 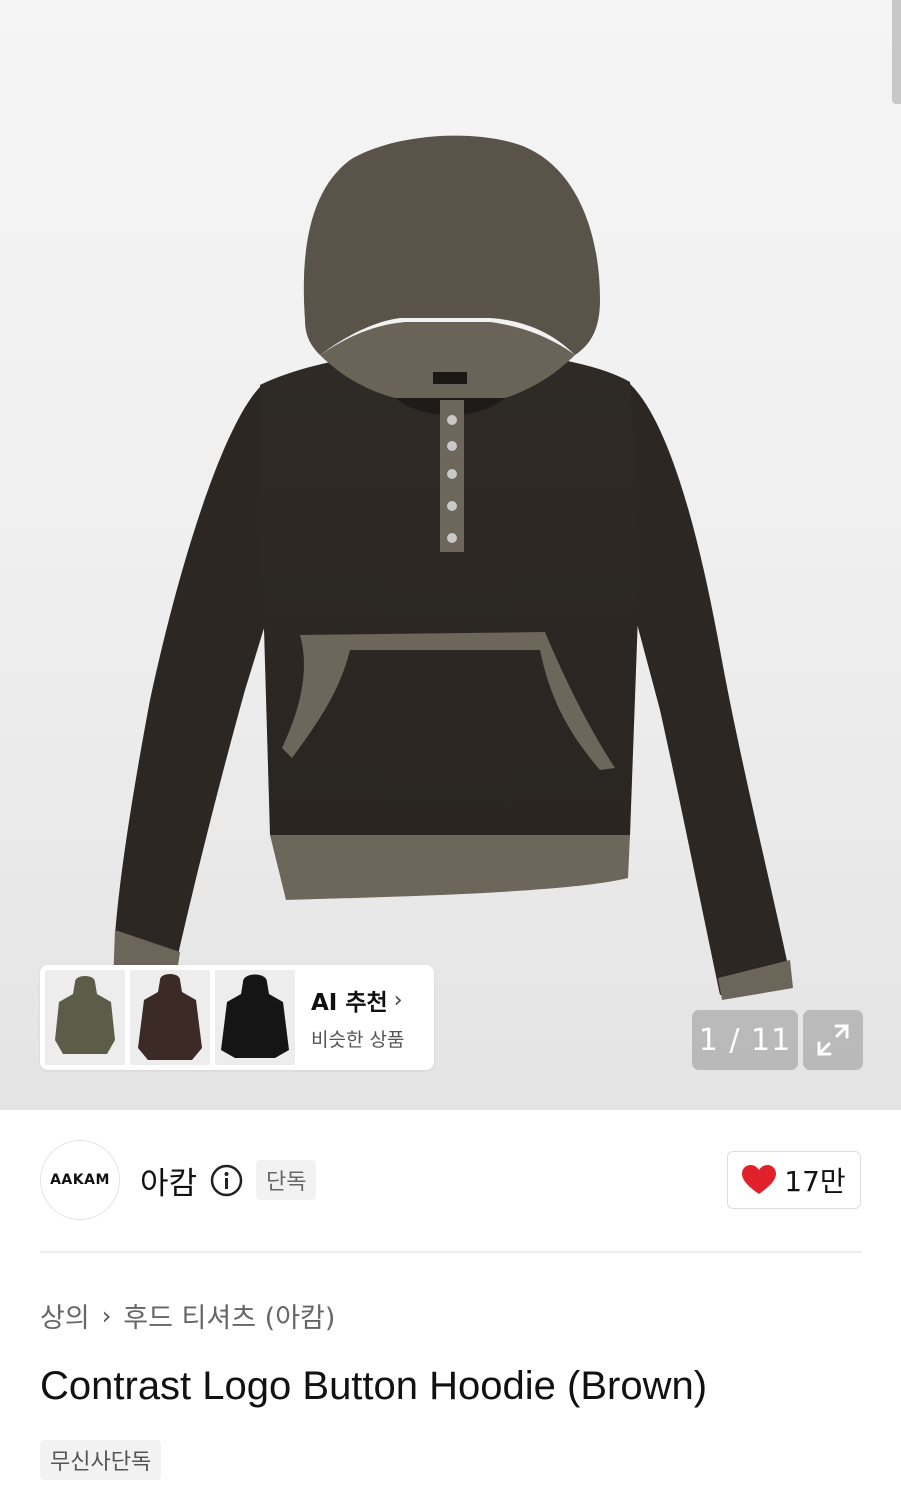 I want to click on exclusive-badge-label: 단독, so click(x=286, y=1182).